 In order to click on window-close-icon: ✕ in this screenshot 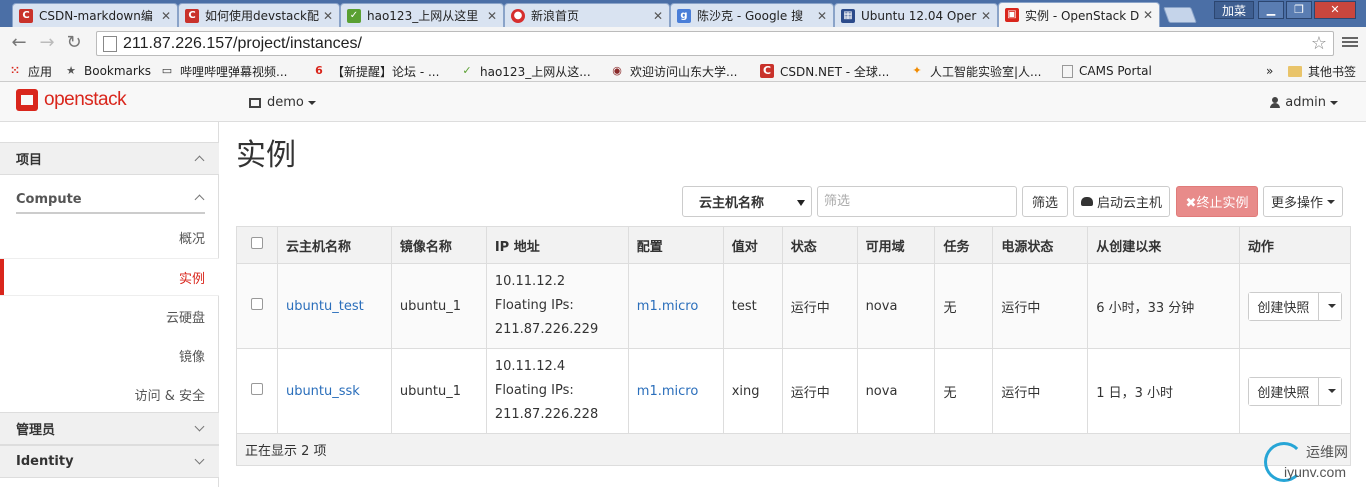, I will do `click(1335, 10)`.